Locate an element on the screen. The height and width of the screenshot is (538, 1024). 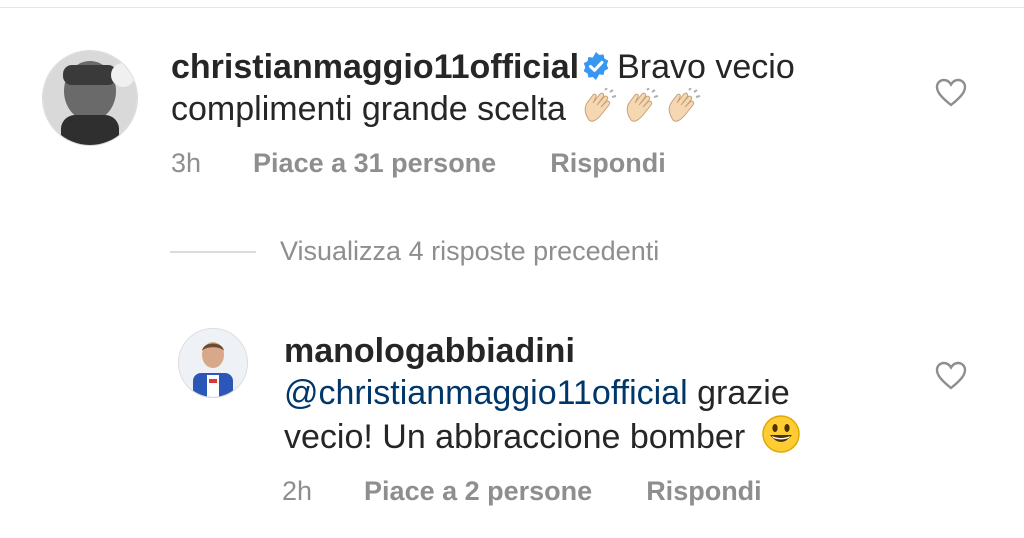
comment-meta: 3h Piace a 31 persone Rispondi is located at coordinates (418, 163).